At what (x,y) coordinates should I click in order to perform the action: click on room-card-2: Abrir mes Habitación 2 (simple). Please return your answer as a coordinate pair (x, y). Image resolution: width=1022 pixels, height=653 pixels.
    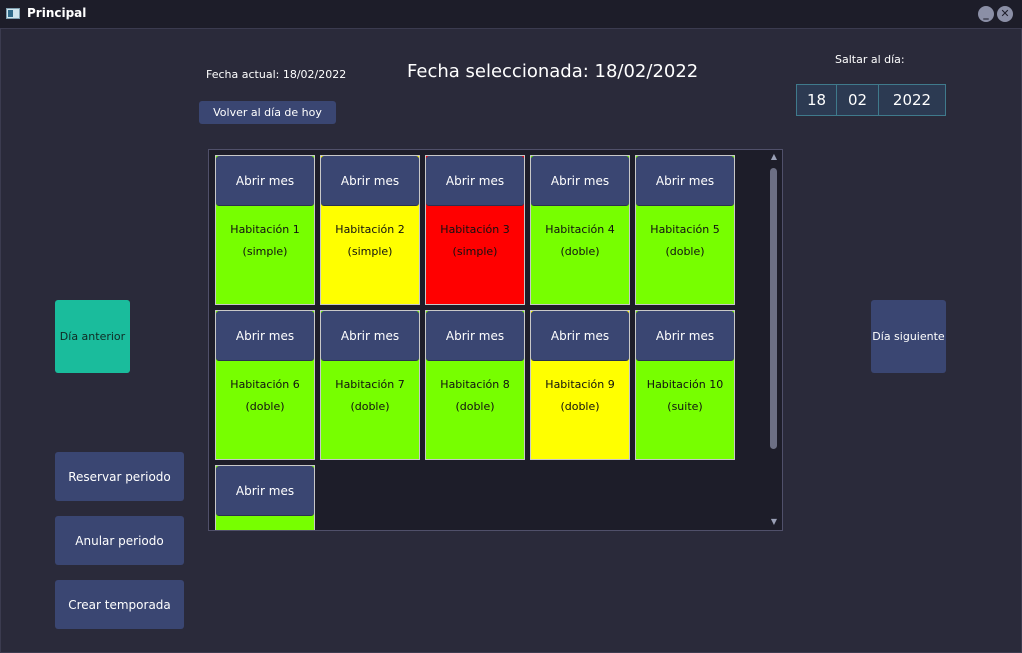
    Looking at the image, I should click on (370, 230).